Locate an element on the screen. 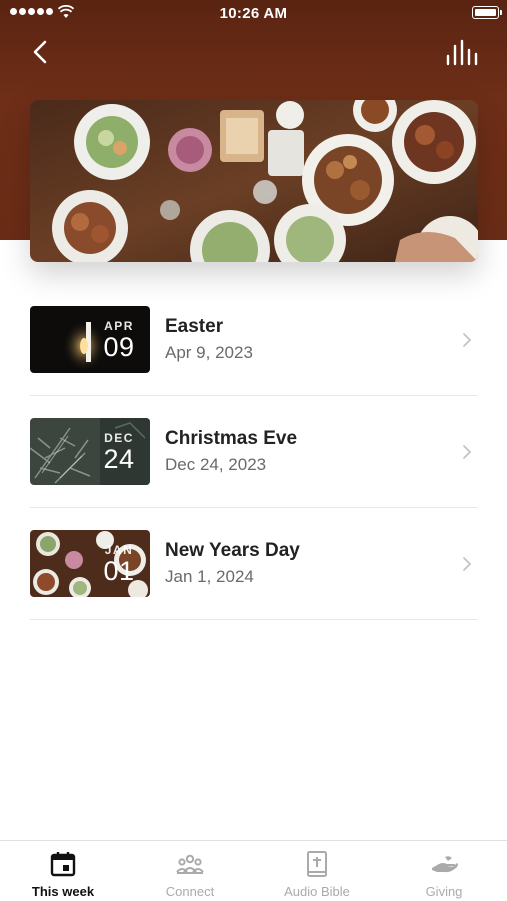 The image size is (507, 901). tab-this-week: This week is located at coordinates (63, 871).